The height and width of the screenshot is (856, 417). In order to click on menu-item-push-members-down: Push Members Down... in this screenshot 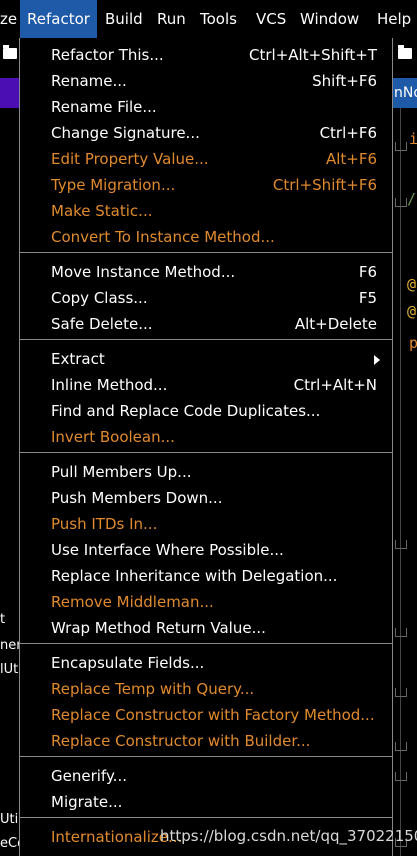, I will do `click(206, 498)`.